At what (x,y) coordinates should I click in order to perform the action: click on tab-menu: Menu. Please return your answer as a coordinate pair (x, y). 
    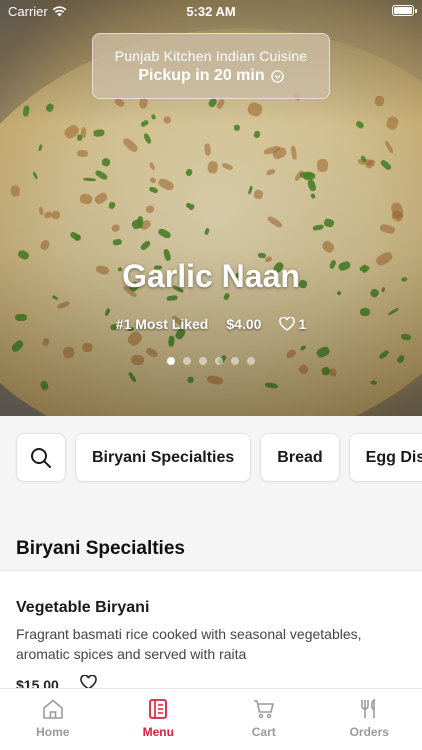
    Looking at the image, I should click on (159, 719).